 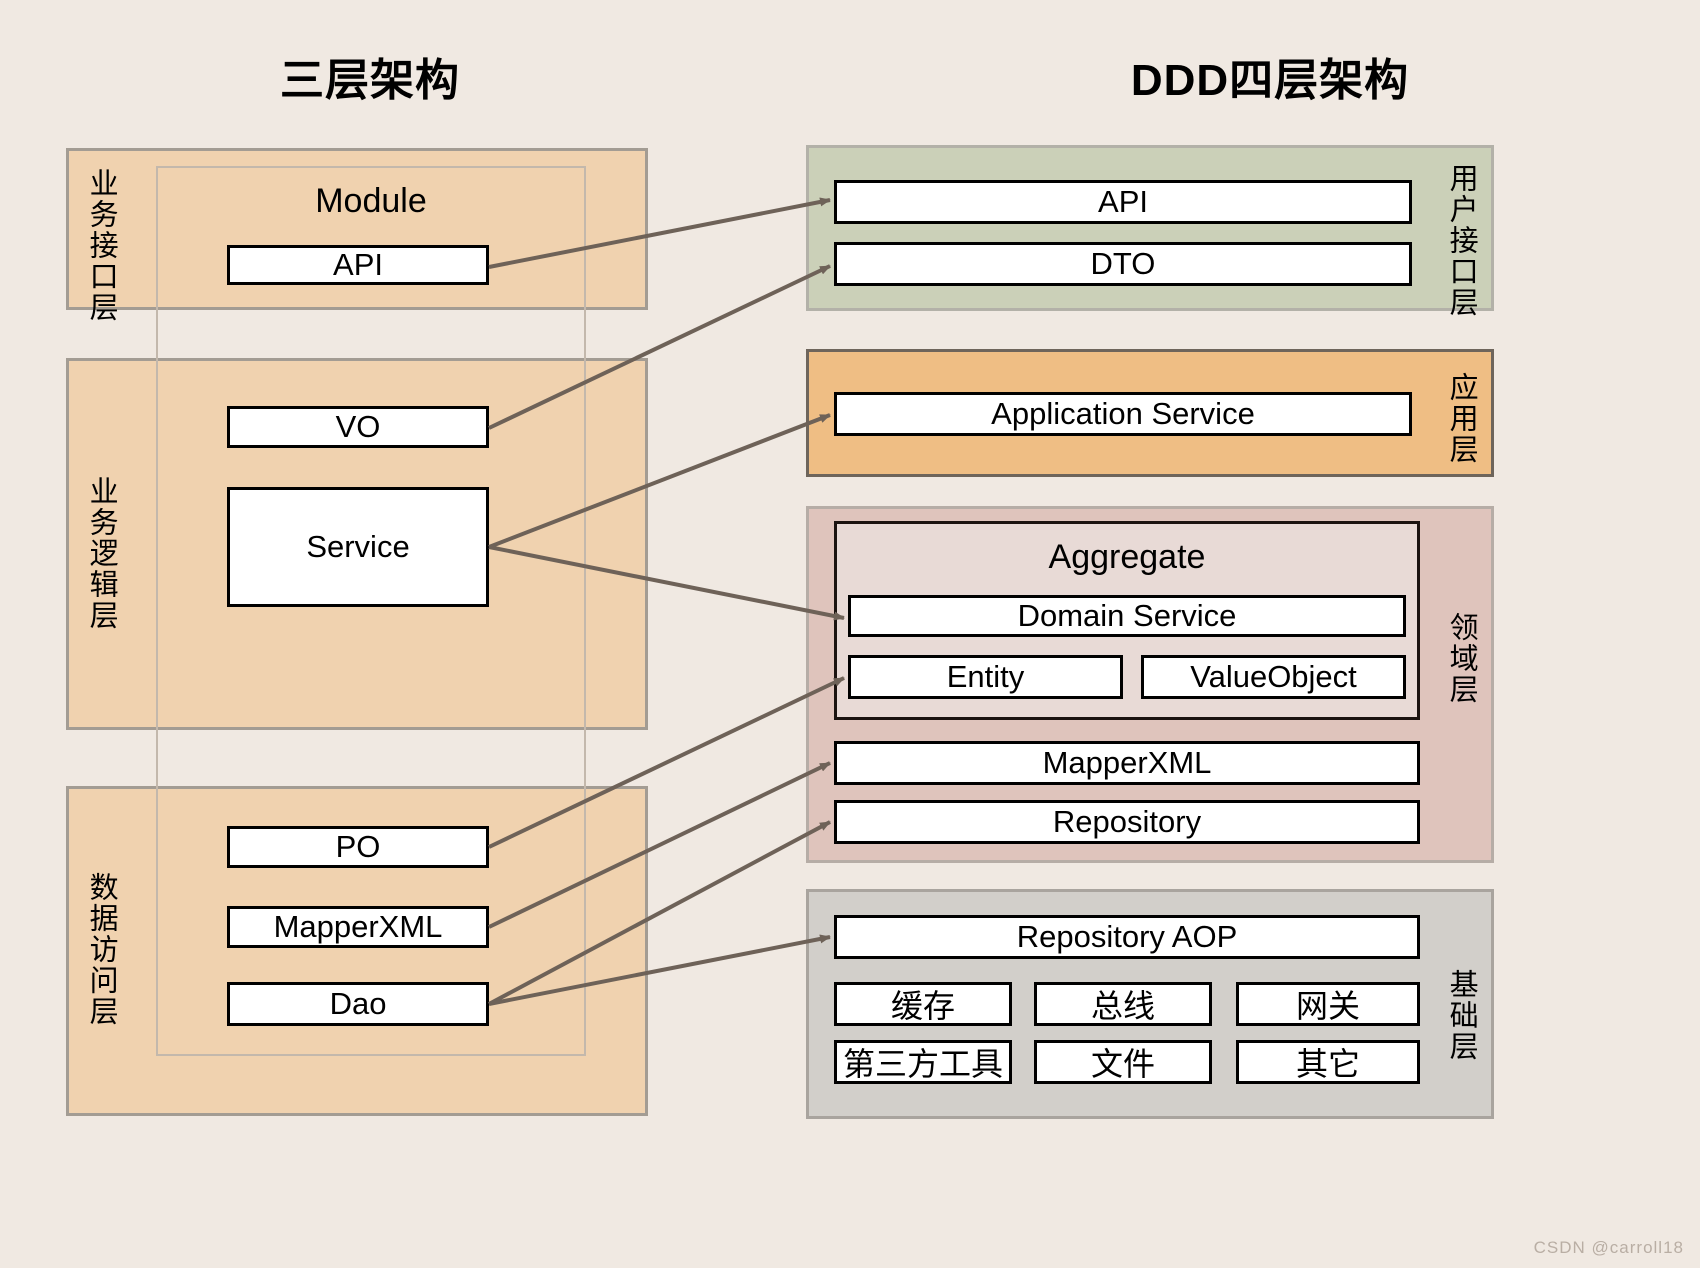 What do you see at coordinates (1127, 616) in the screenshot?
I see `right-box-domain-service: Domain Service` at bounding box center [1127, 616].